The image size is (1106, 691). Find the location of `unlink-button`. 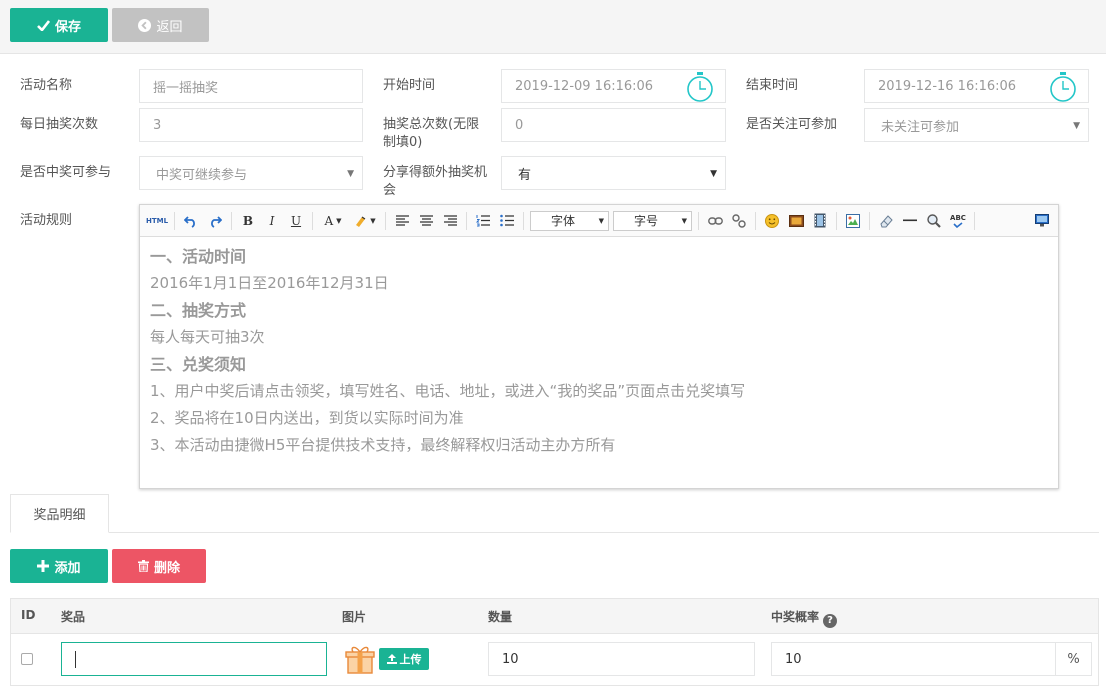

unlink-button is located at coordinates (739, 221).